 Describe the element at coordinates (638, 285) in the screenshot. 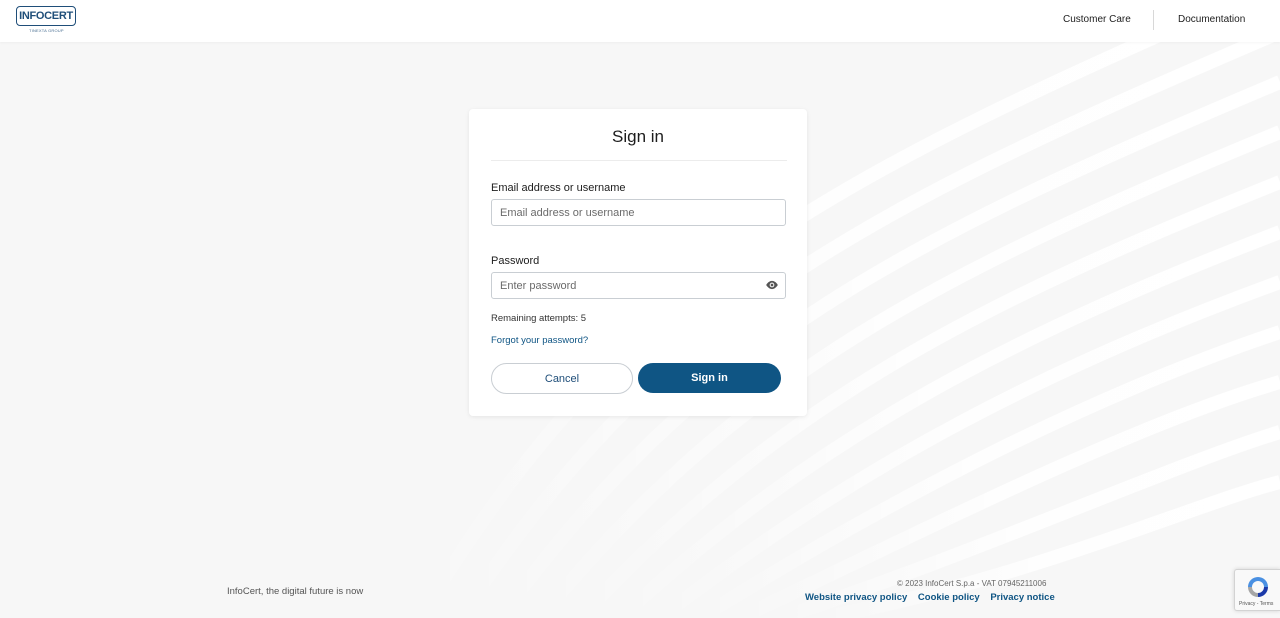

I see `password-input` at that location.